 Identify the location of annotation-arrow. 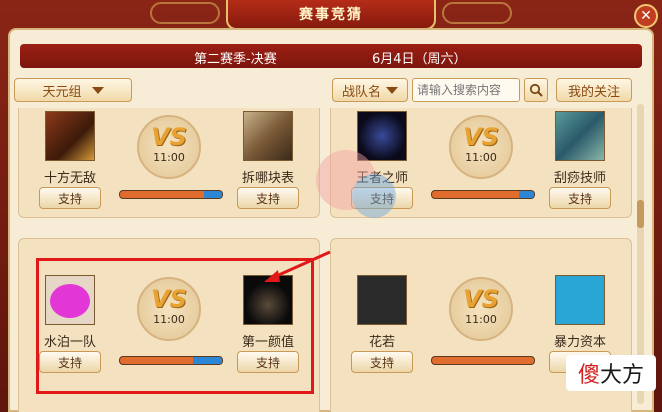
(297, 266).